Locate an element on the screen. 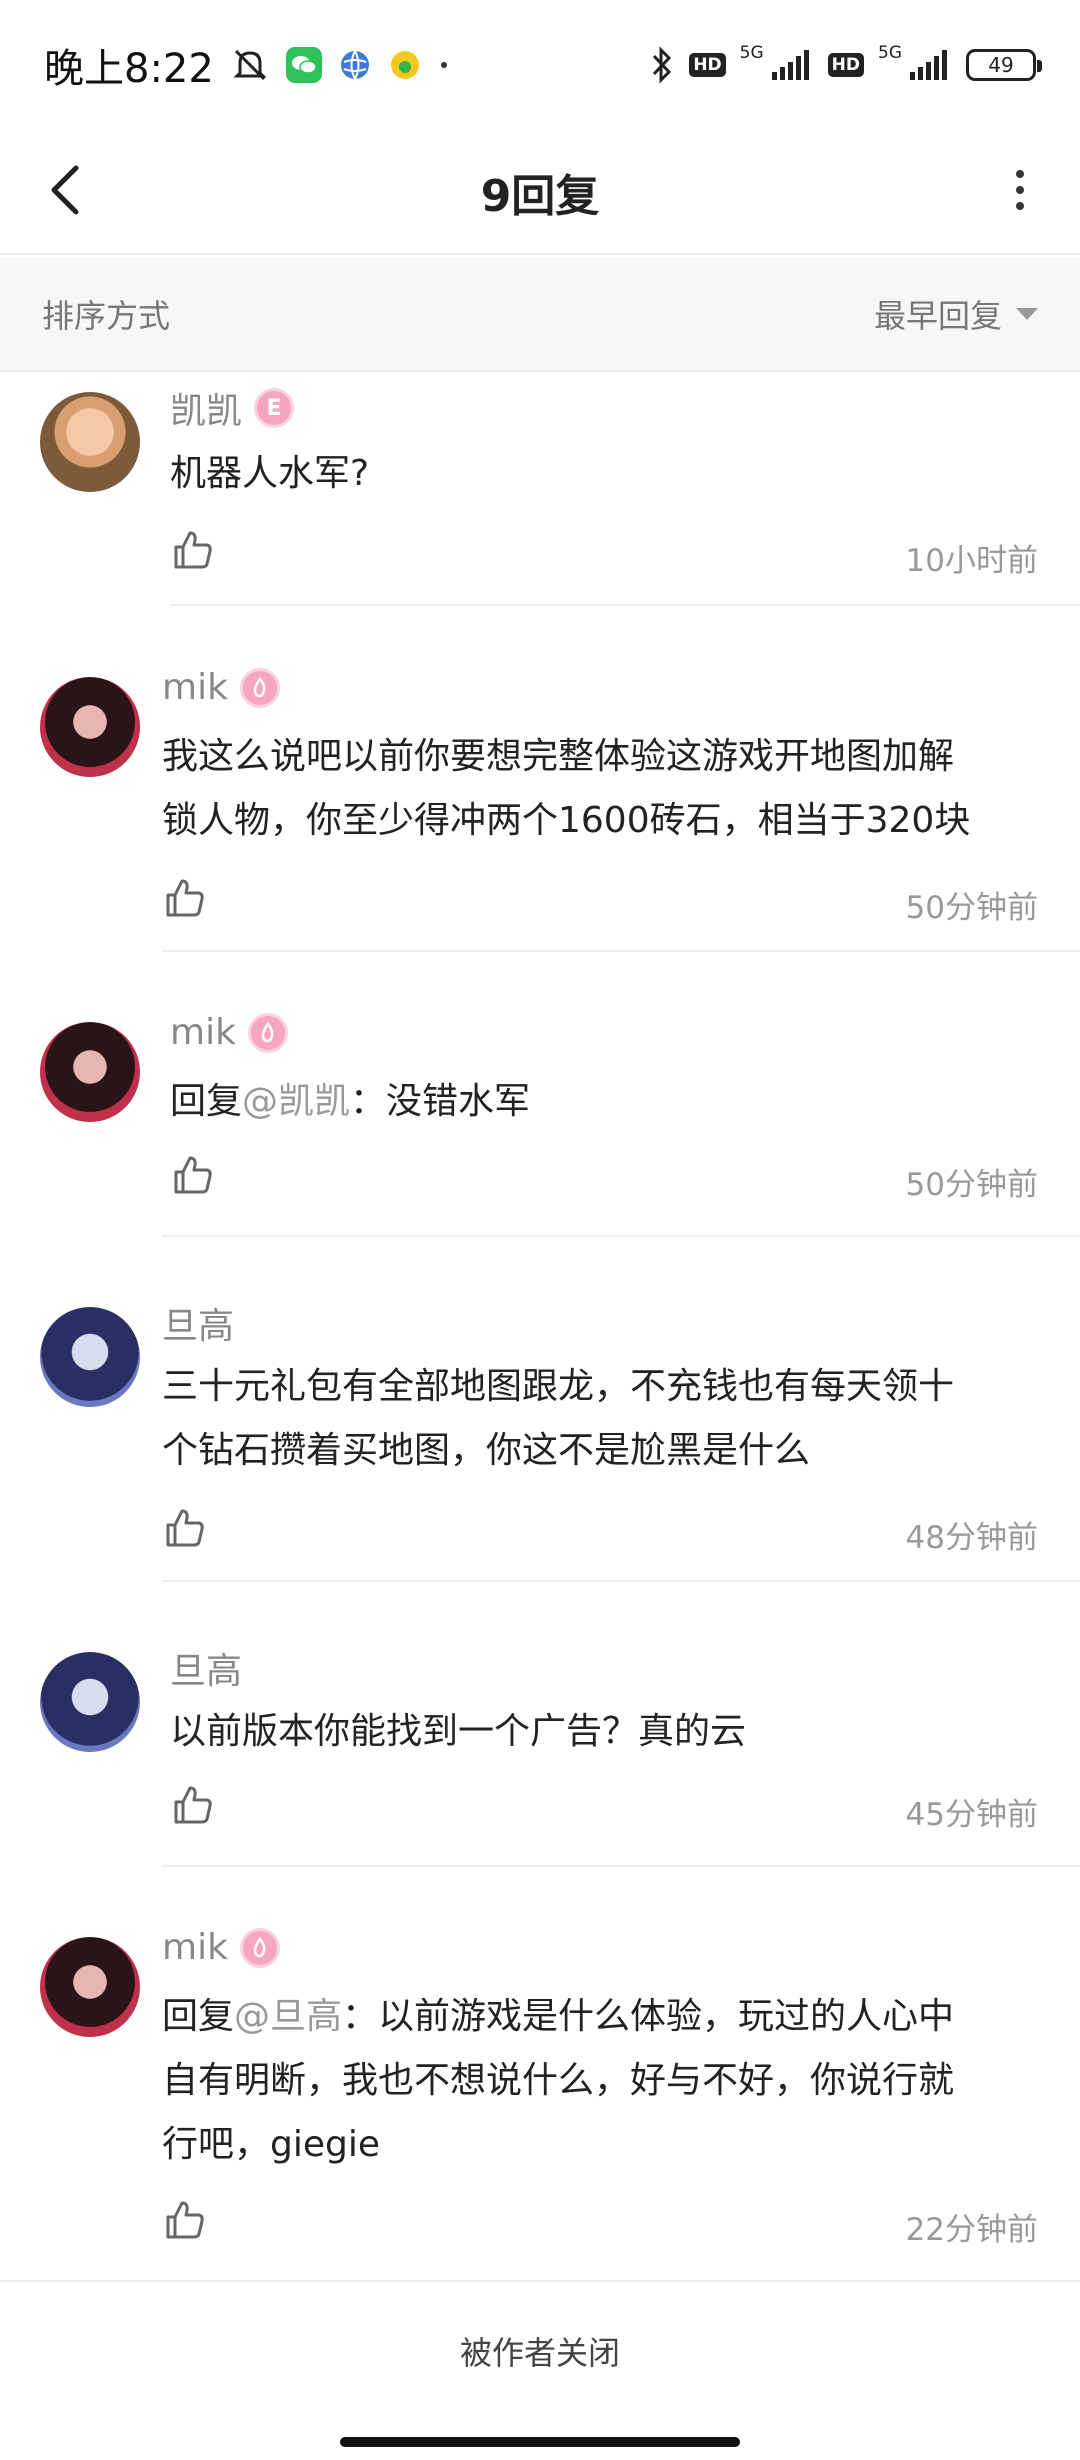  vertical-dots-icon is located at coordinates (1020, 190).